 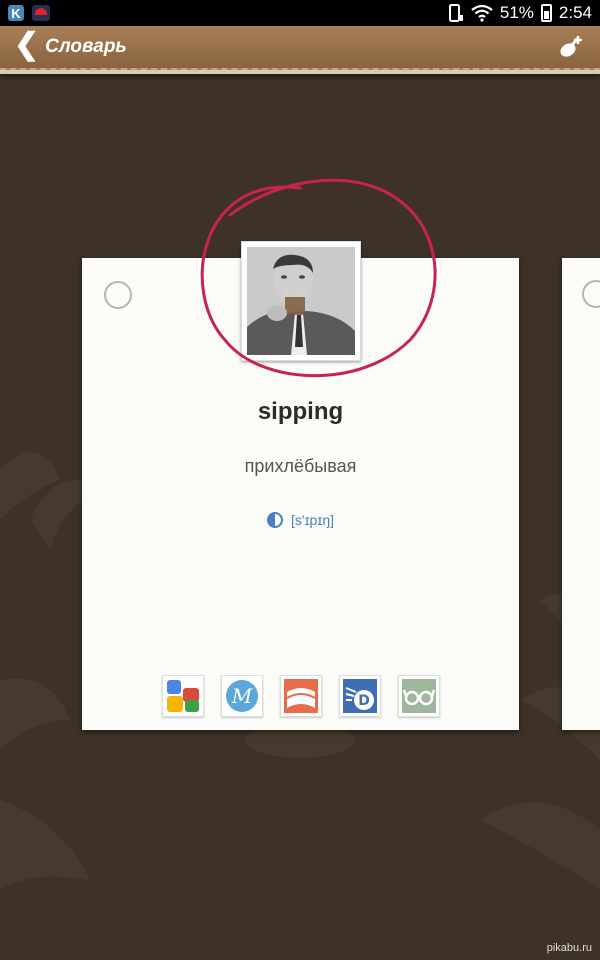 What do you see at coordinates (86, 46) in the screenshot?
I see `header-title: Словарь` at bounding box center [86, 46].